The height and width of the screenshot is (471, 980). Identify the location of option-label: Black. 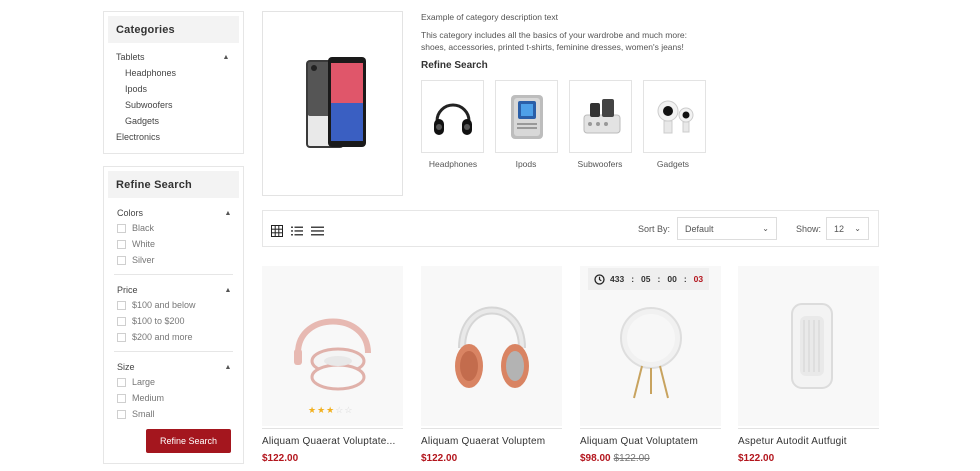
(143, 228).